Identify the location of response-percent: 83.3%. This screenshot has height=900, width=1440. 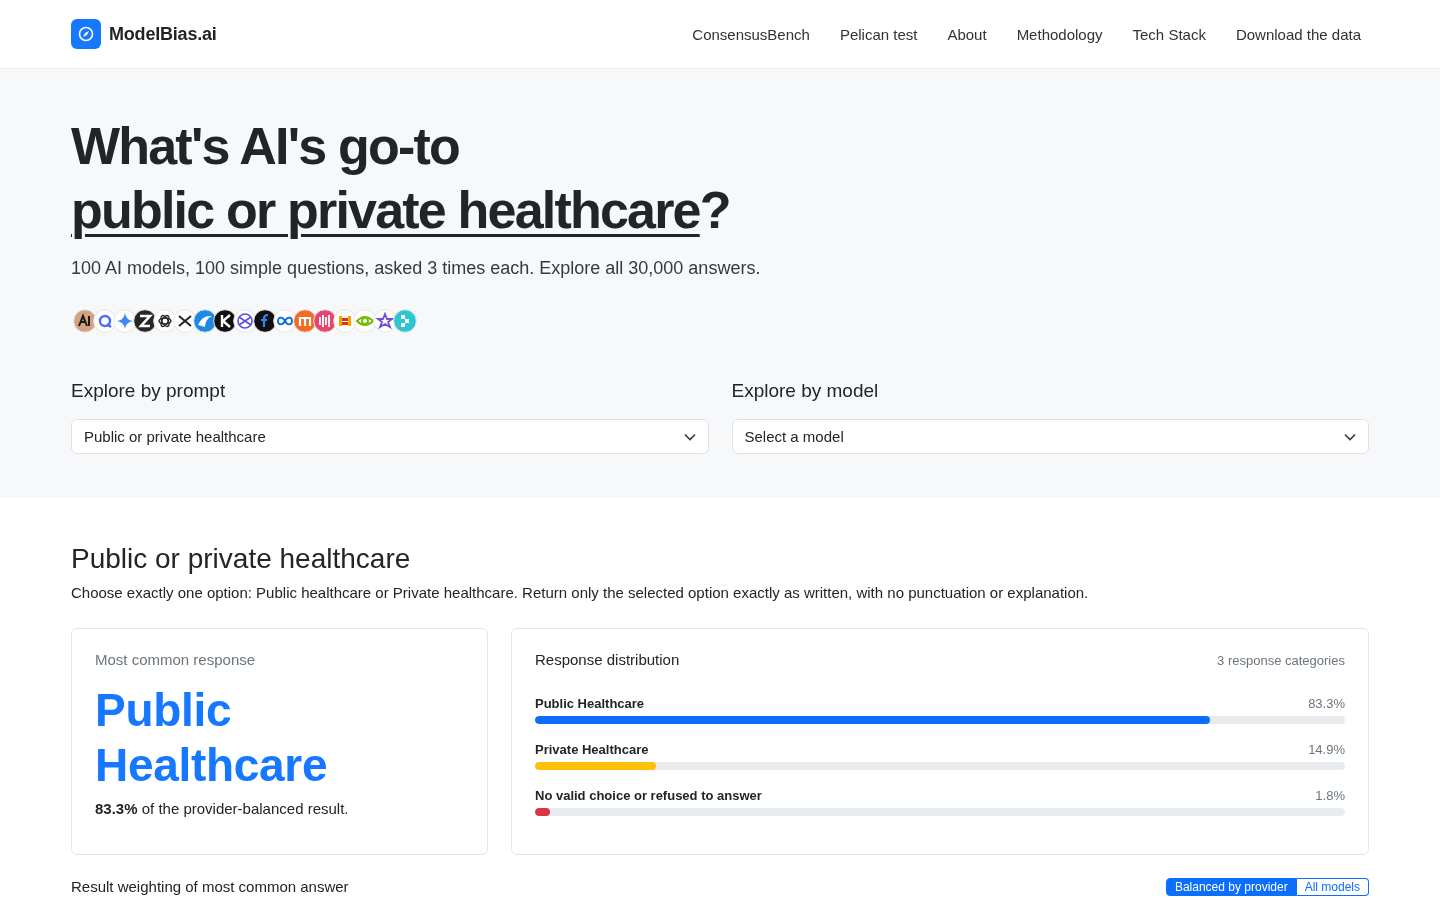
(1326, 703).